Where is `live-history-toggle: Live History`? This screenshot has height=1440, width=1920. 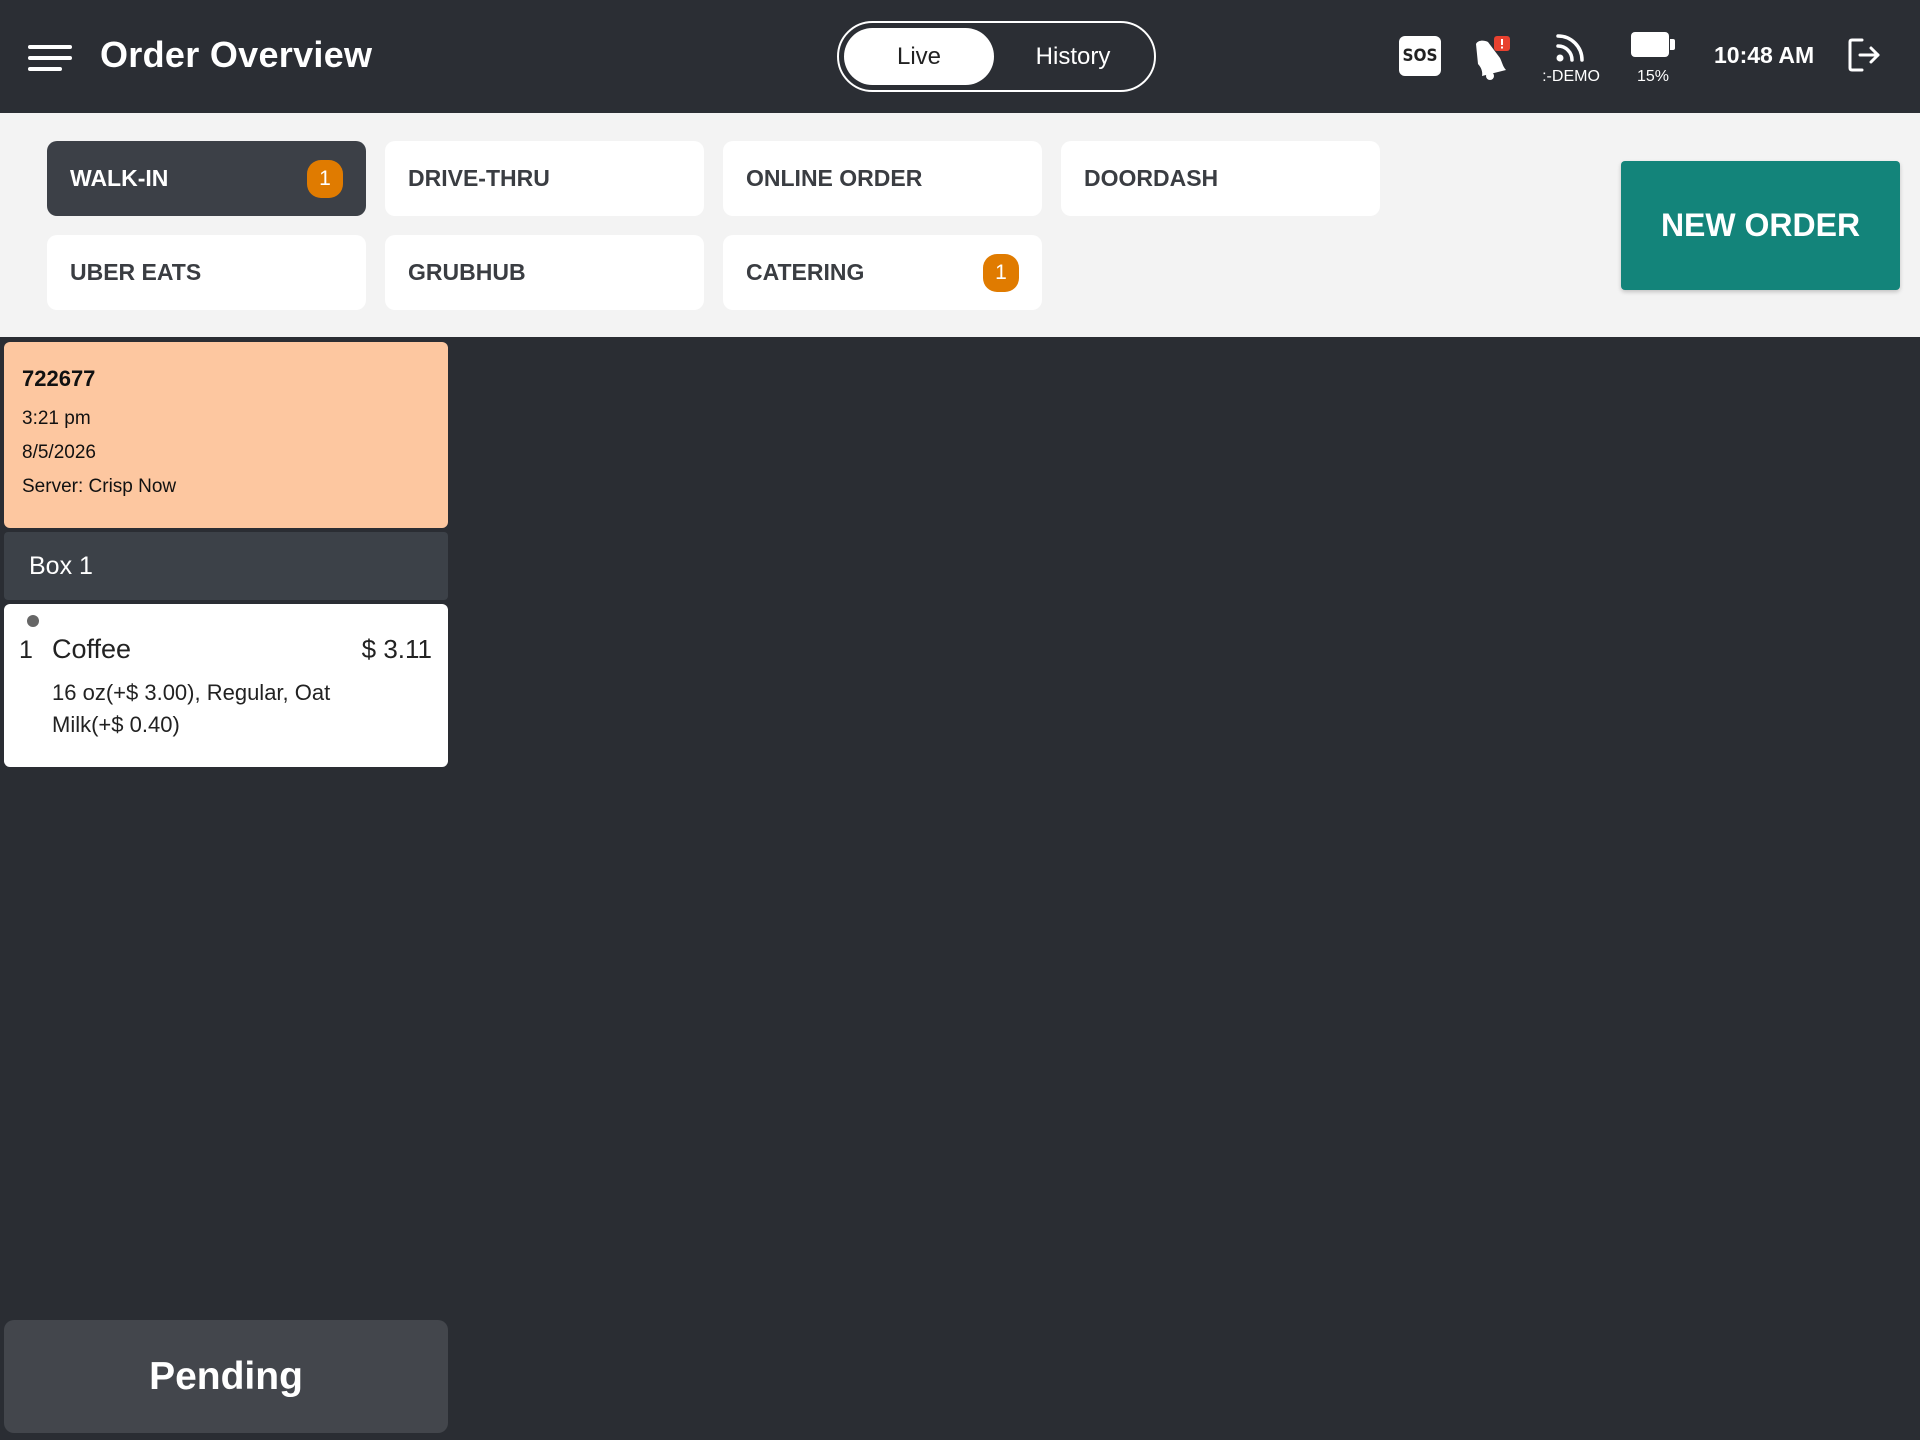 live-history-toggle: Live History is located at coordinates (996, 56).